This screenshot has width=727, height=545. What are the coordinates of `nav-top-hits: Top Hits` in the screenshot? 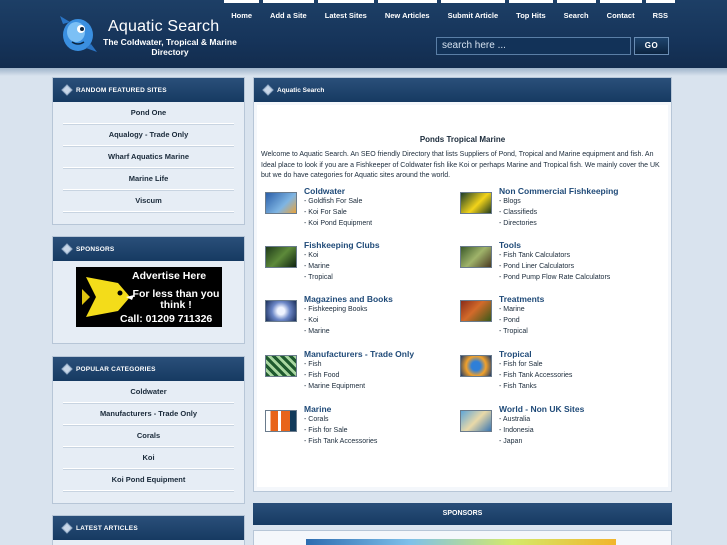 It's located at (531, 11).